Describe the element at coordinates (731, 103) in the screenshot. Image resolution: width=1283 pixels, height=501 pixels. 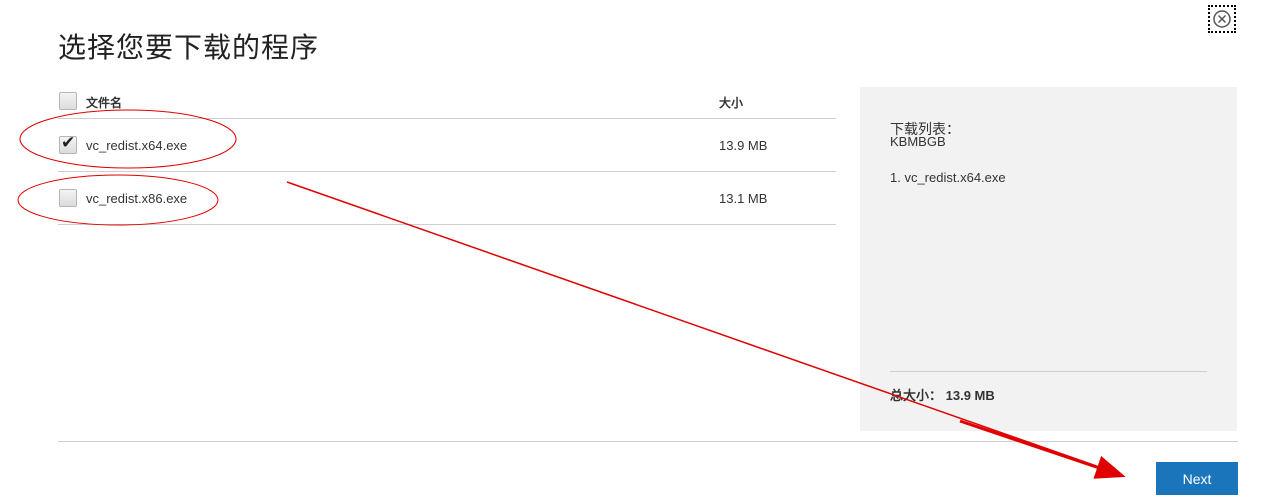
I see `header-size: 大小` at that location.